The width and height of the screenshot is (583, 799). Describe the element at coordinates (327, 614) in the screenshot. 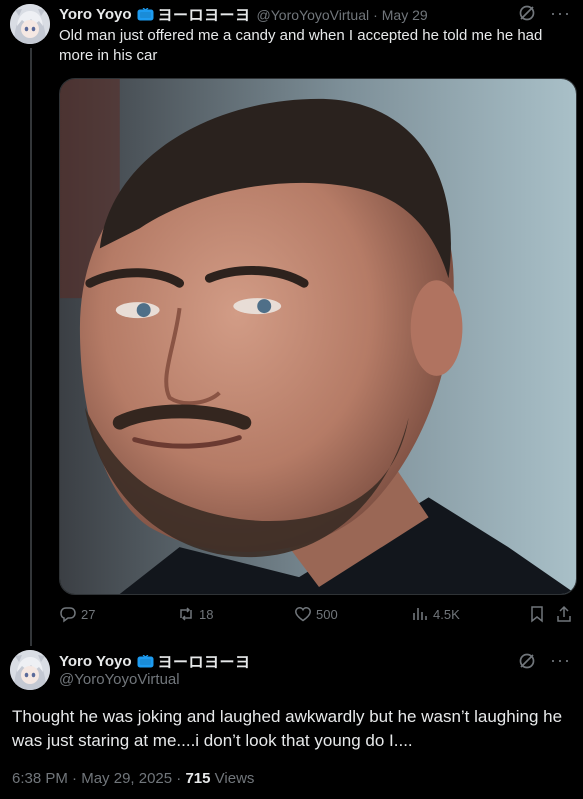

I see `like-count: 500` at that location.